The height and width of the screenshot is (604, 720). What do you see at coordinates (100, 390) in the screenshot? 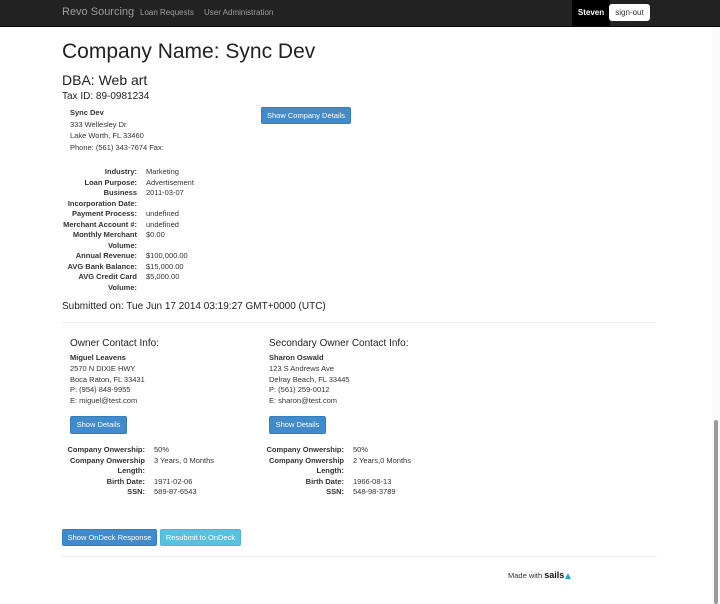
I see `owner-phone: P: (954) 848-9955` at bounding box center [100, 390].